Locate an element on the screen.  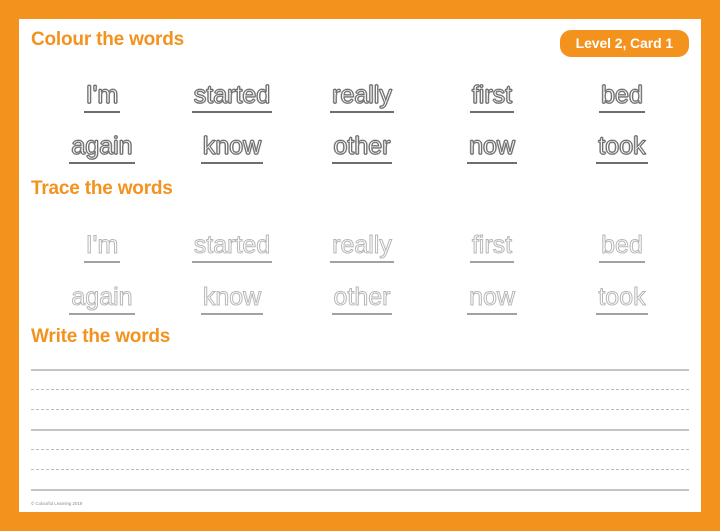
trace-word: took is located at coordinates (622, 299).